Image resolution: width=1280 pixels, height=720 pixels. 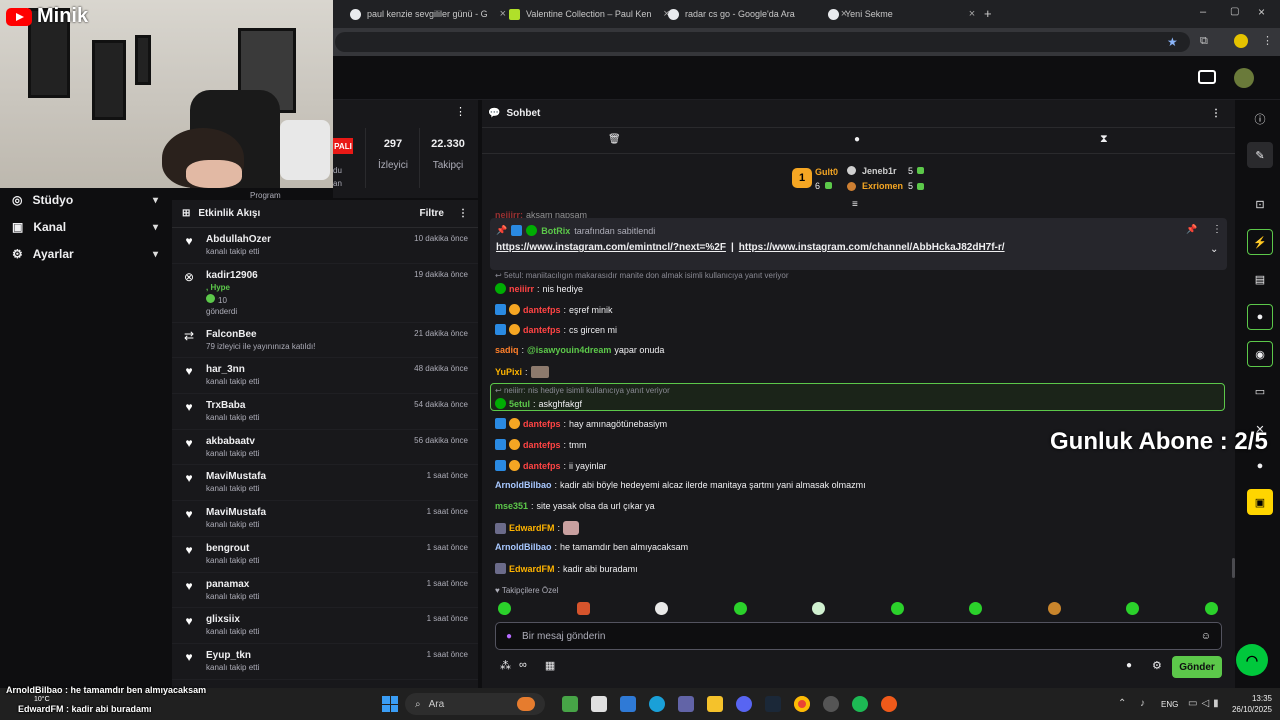 I want to click on profile-avatar, so click(x=1241, y=41).